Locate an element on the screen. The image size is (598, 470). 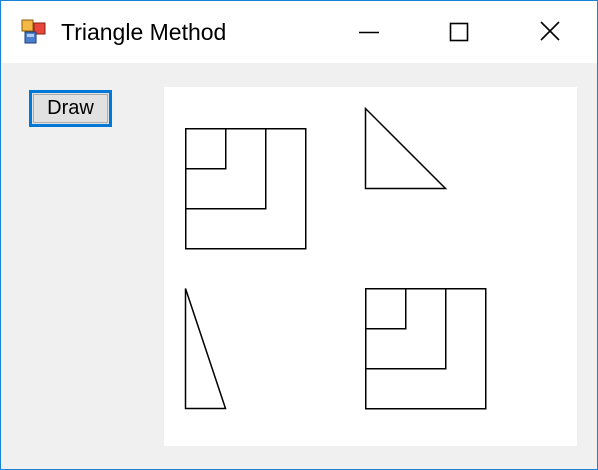
window-title: Triangle Method is located at coordinates (144, 32).